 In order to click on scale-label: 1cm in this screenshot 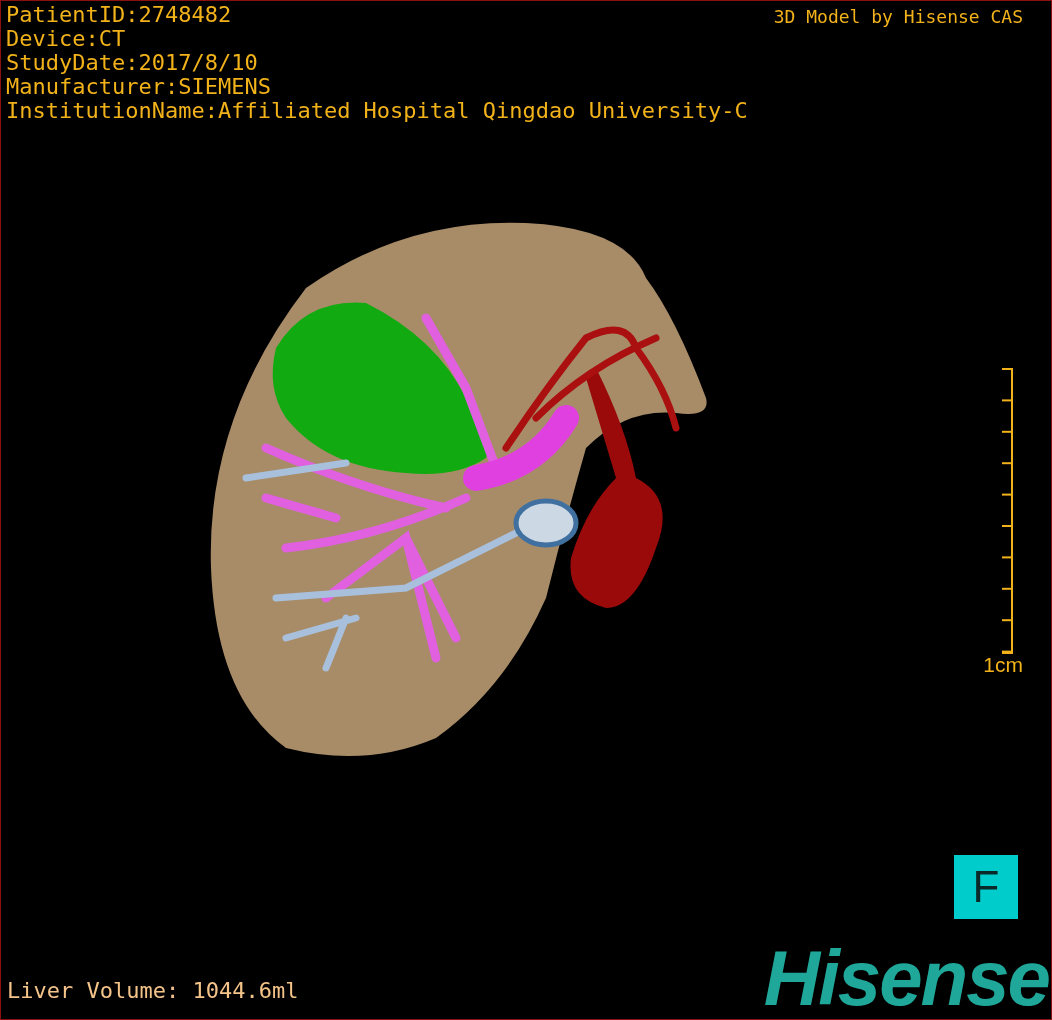, I will do `click(1003, 665)`.